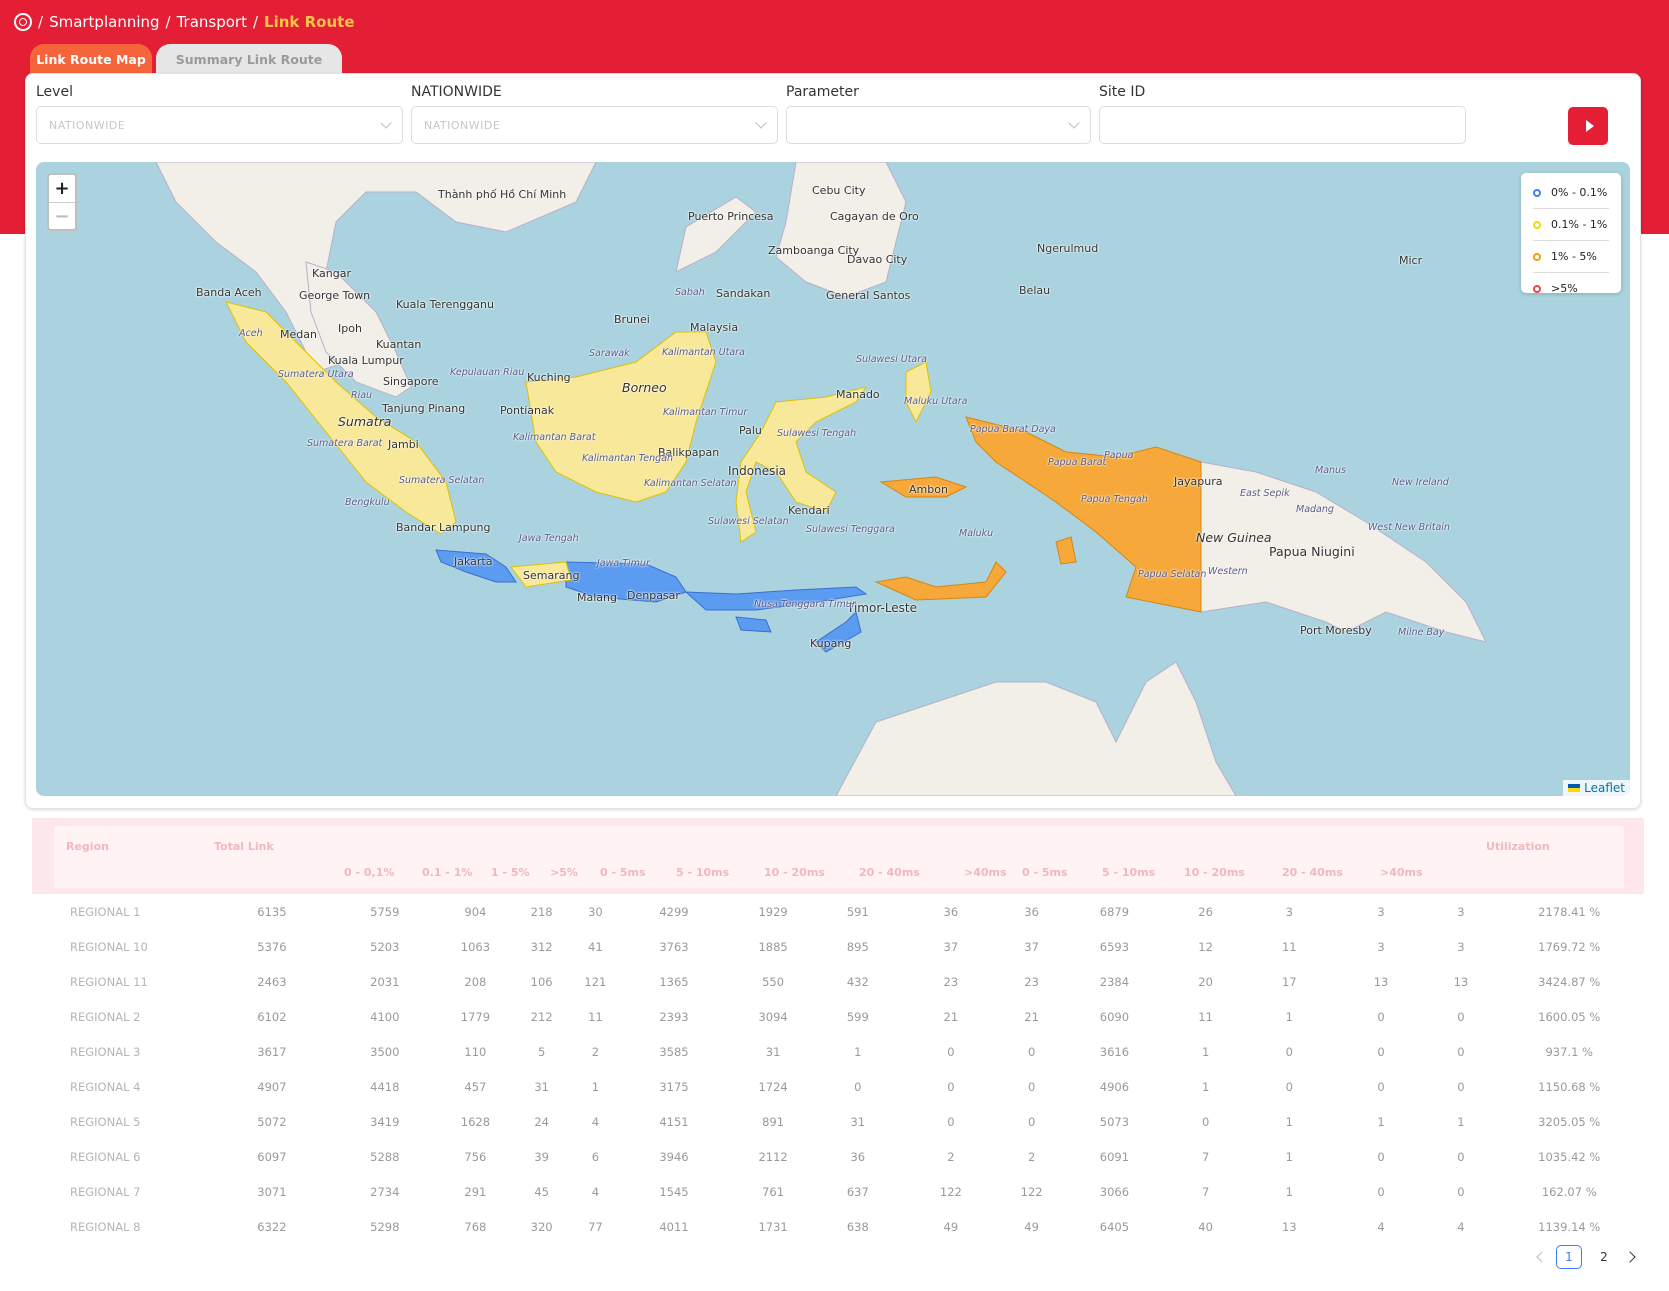 The width and height of the screenshot is (1669, 1291). What do you see at coordinates (541, 1121) in the screenshot?
I see `table-cell: 24` at bounding box center [541, 1121].